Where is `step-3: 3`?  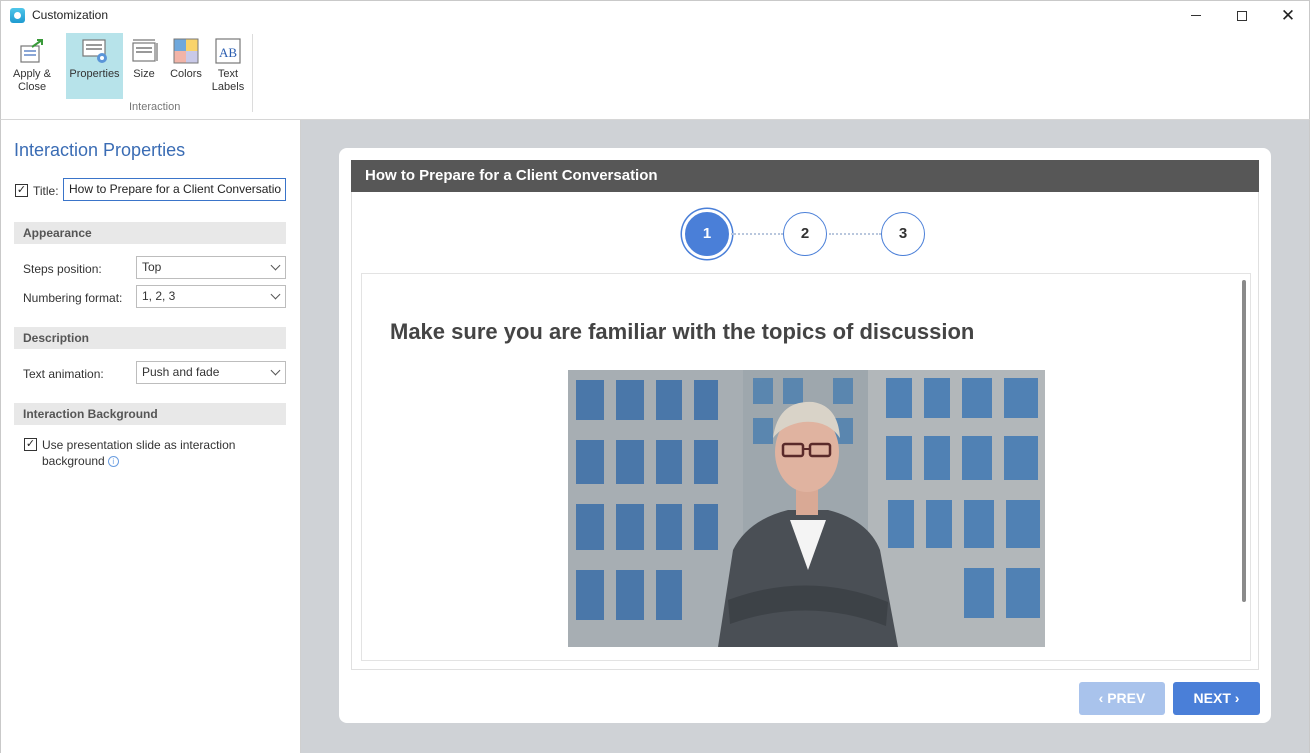
step-3: 3 is located at coordinates (903, 234).